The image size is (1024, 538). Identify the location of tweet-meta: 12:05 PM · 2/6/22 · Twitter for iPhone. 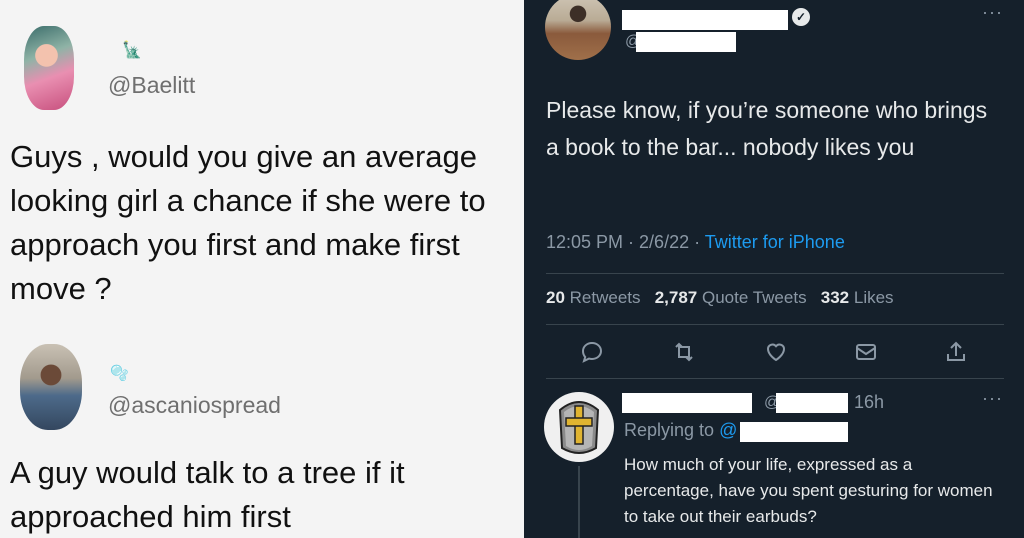
(695, 242).